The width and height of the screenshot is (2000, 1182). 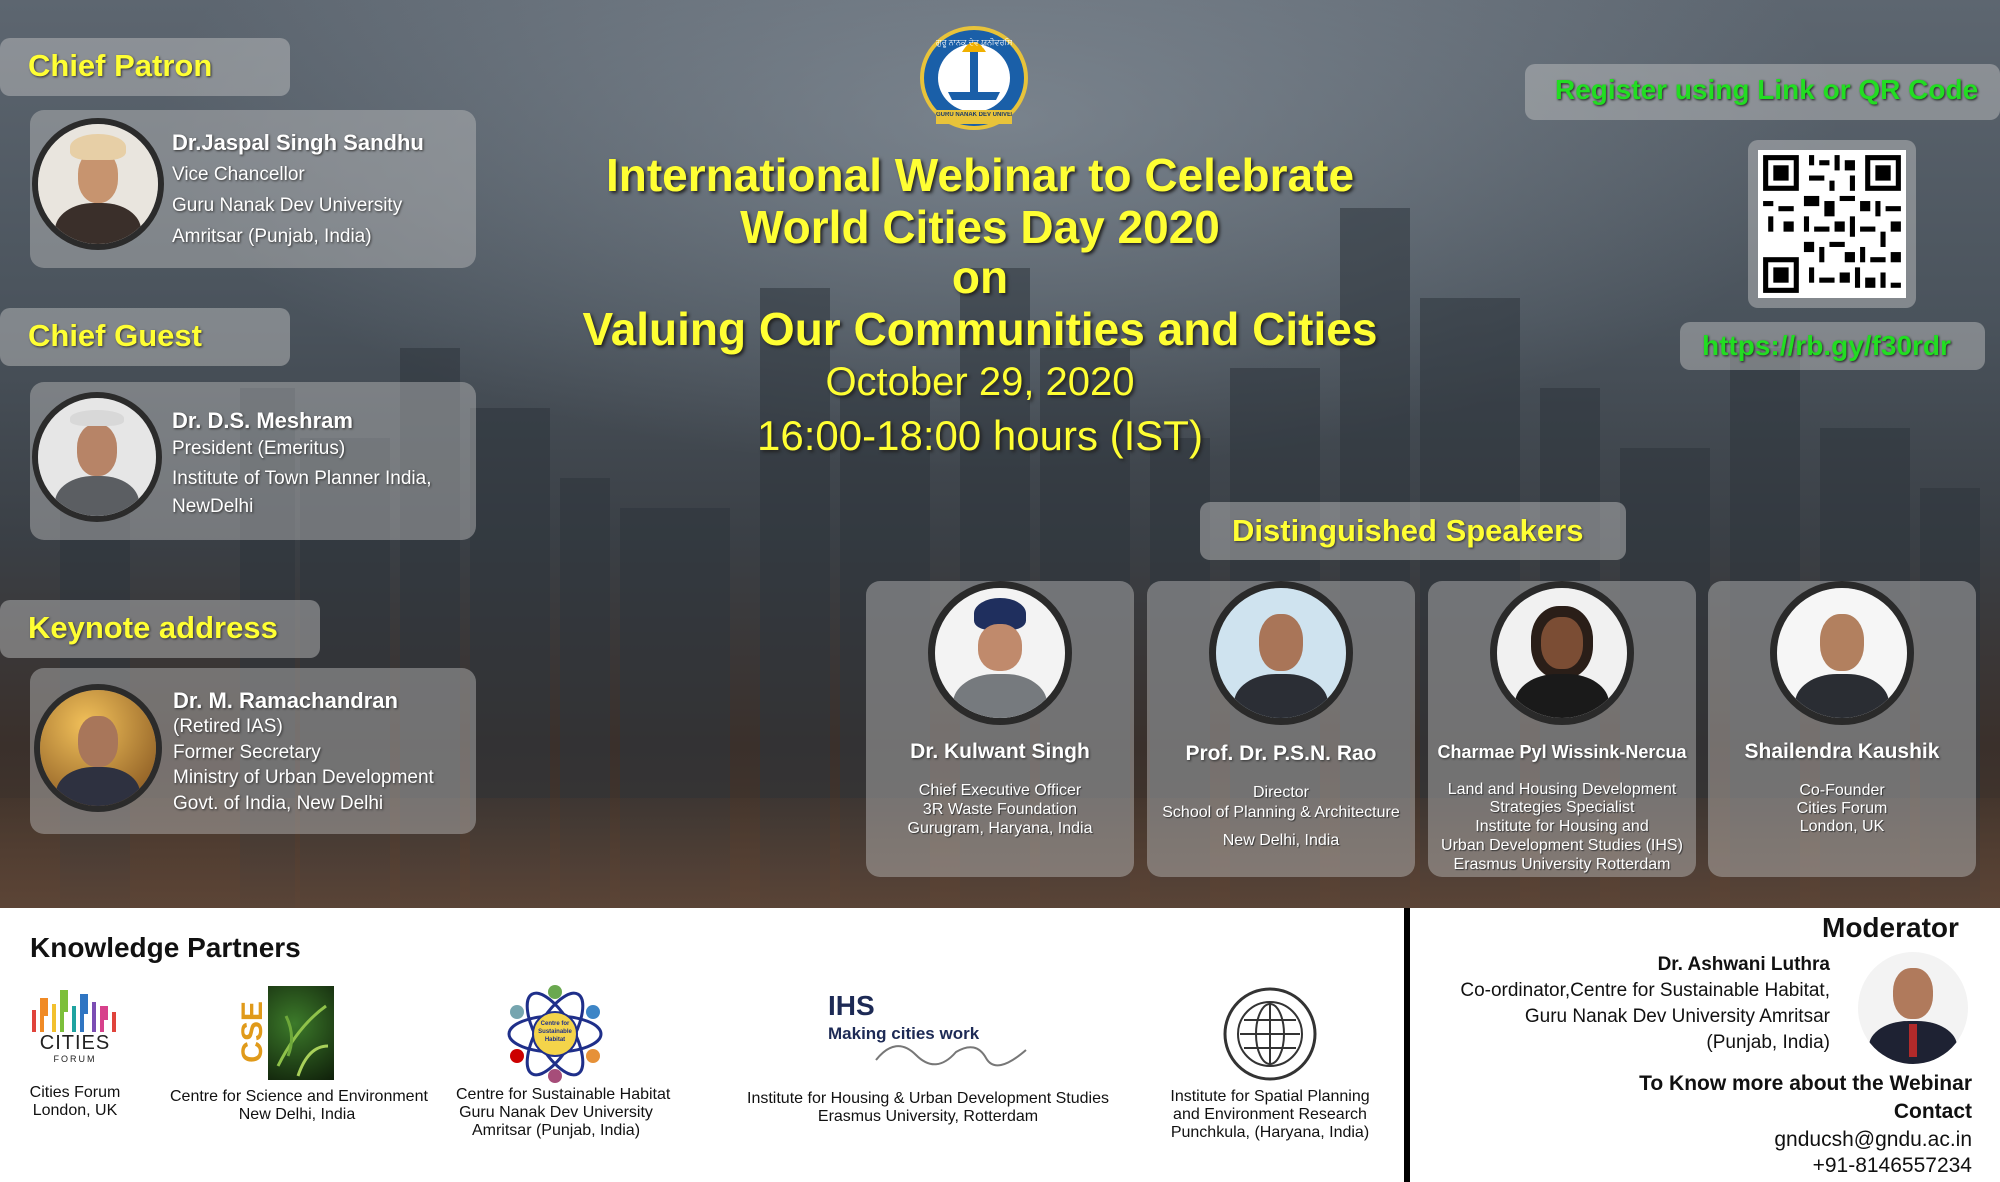 I want to click on keynote-line: Govt. of India, New Delhi, so click(x=278, y=803).